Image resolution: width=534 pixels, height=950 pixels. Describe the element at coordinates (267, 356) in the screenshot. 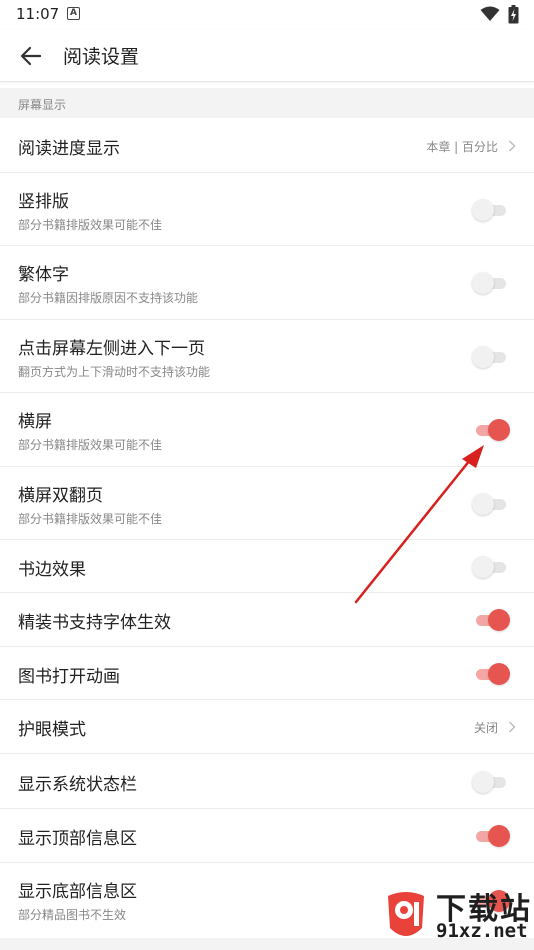

I see `setting-row-tap-left-next-page: 点击屏幕左侧进入下一页翻页方式为上下滑动时不支持该功能` at that location.